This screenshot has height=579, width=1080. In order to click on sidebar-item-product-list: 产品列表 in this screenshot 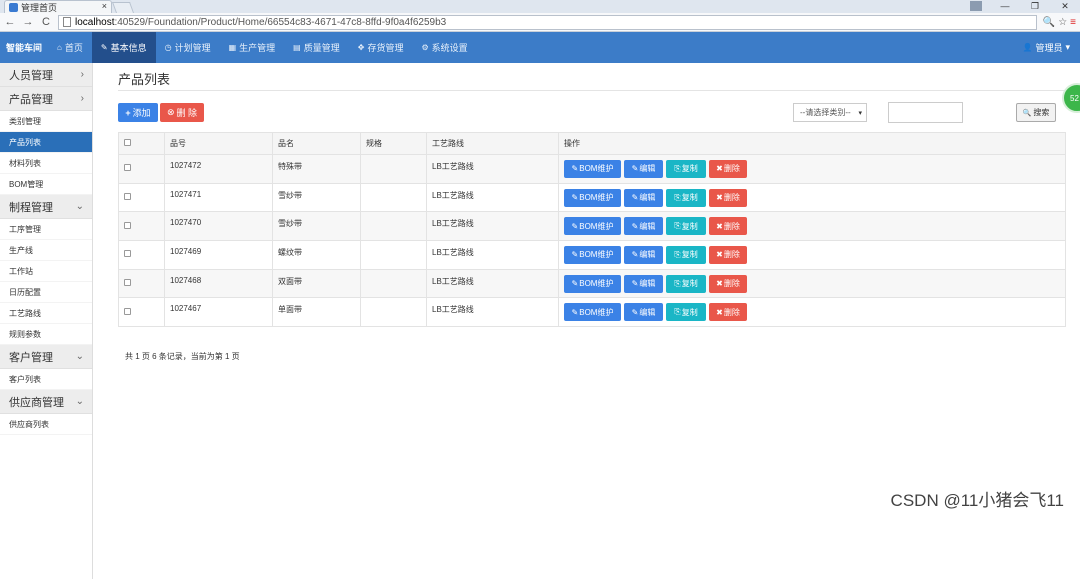, I will do `click(46, 142)`.